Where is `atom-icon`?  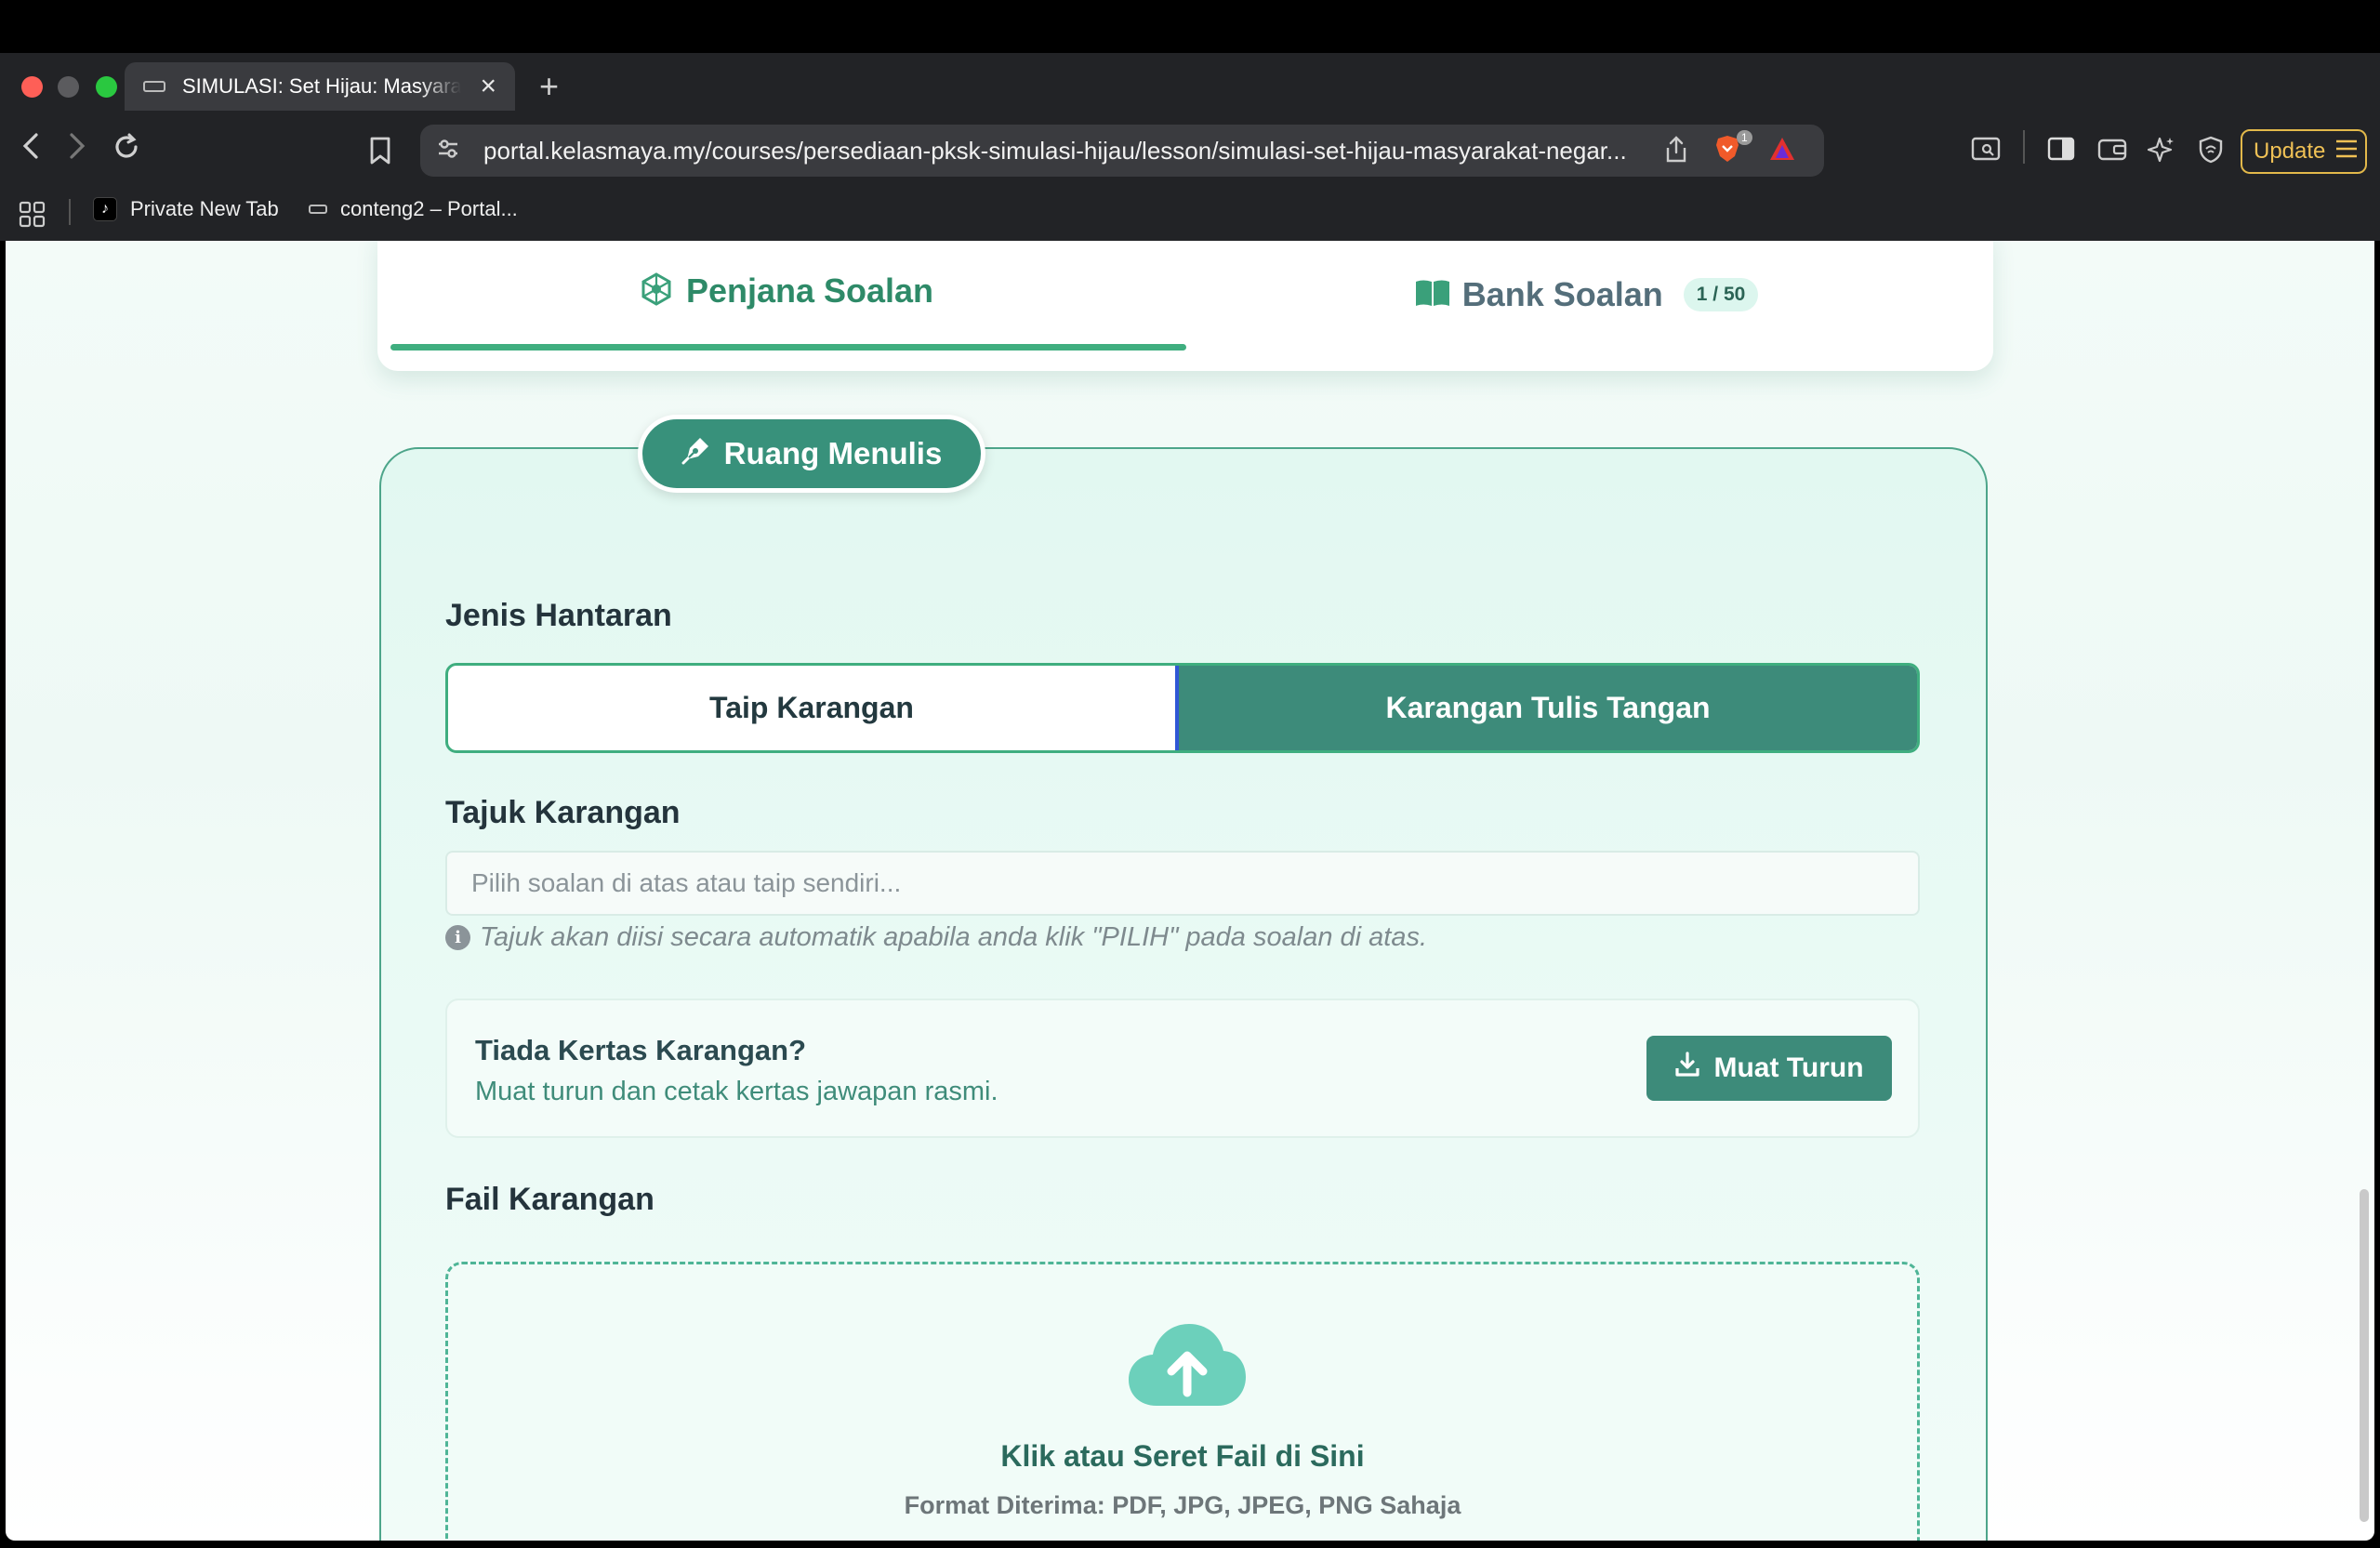 atom-icon is located at coordinates (656, 291).